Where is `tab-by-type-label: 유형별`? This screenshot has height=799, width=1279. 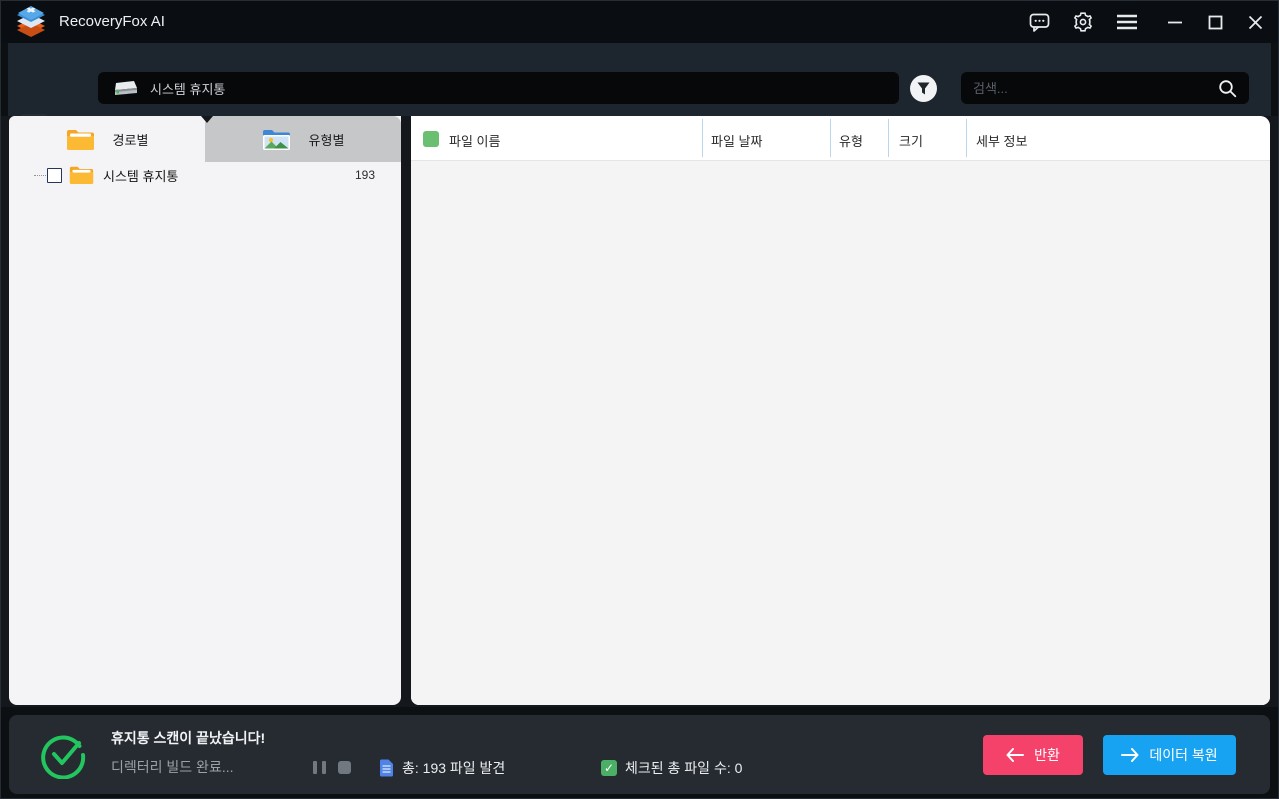 tab-by-type-label: 유형별 is located at coordinates (326, 140).